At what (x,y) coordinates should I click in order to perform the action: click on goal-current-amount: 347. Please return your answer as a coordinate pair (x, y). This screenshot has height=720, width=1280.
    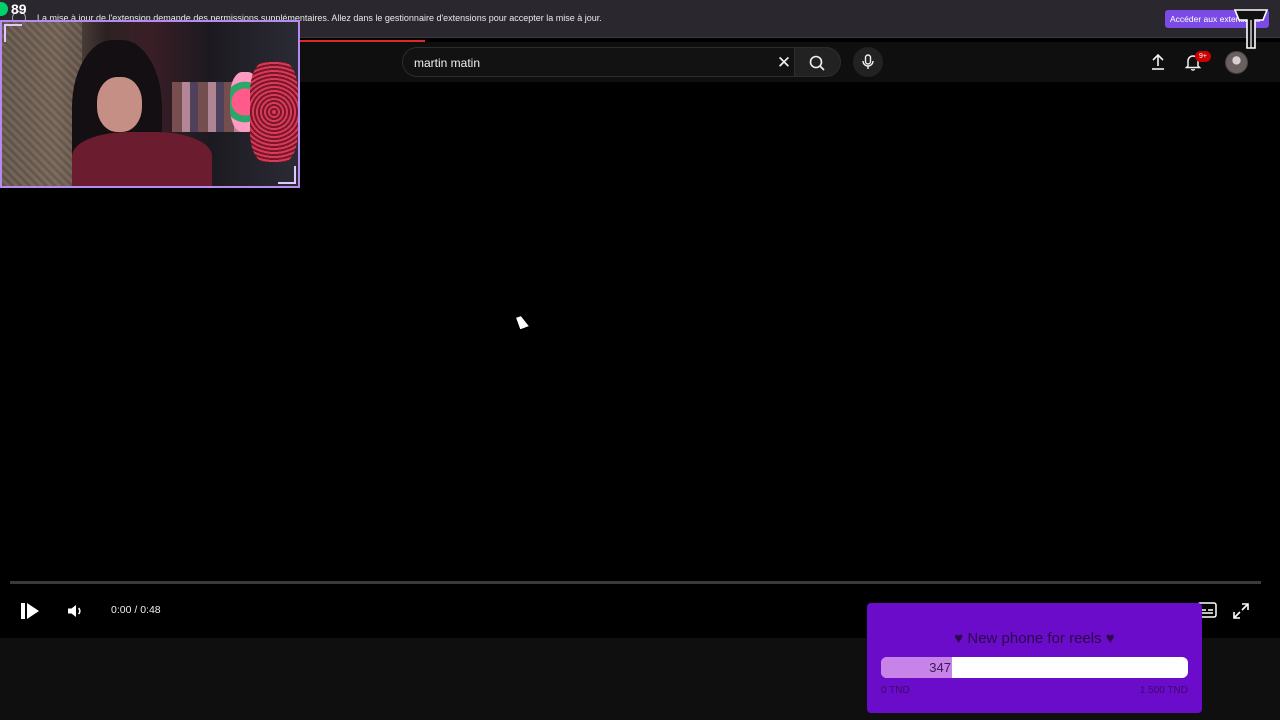
    Looking at the image, I should click on (940, 667).